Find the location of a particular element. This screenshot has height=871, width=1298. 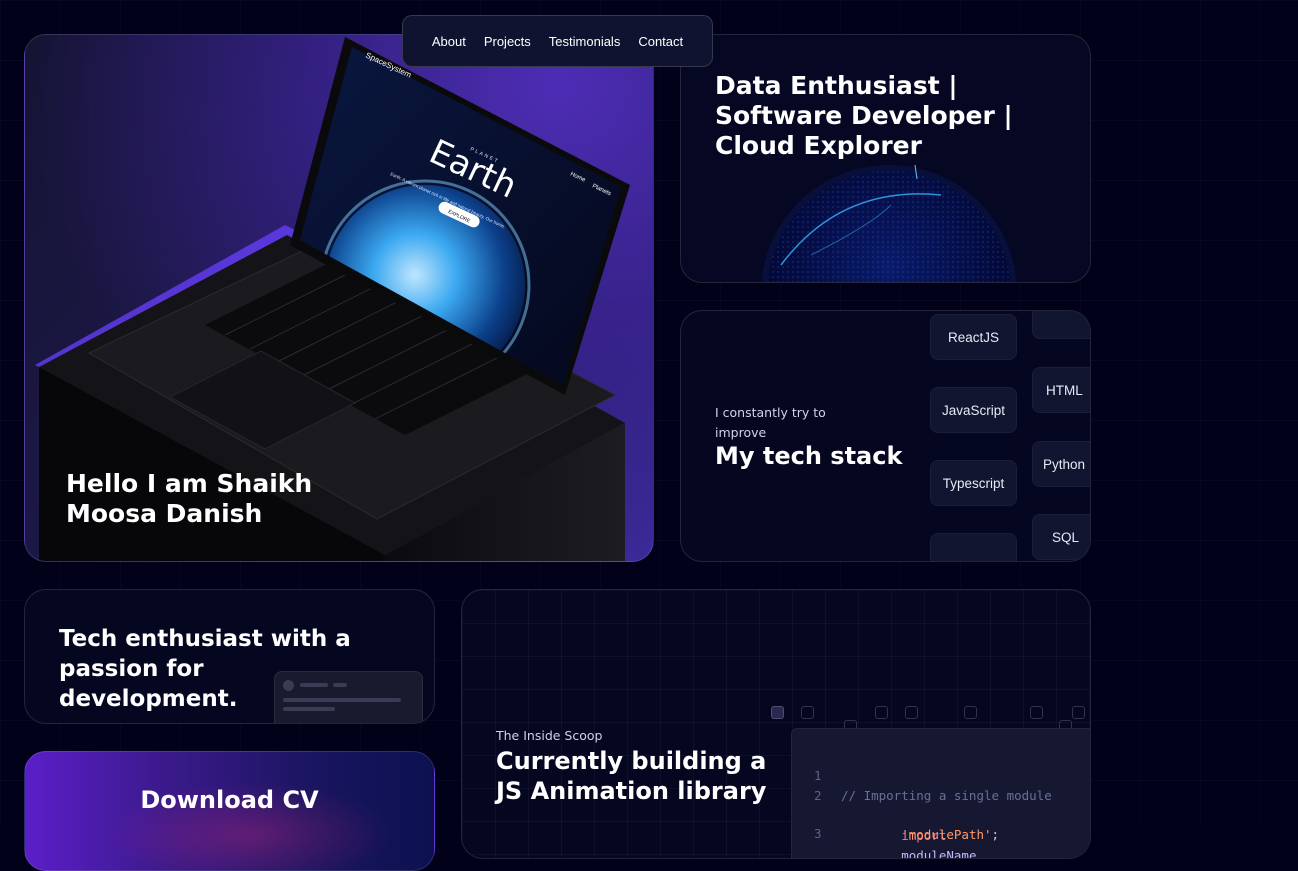

top-nav: About Projects Testimonials Contact is located at coordinates (557, 41).